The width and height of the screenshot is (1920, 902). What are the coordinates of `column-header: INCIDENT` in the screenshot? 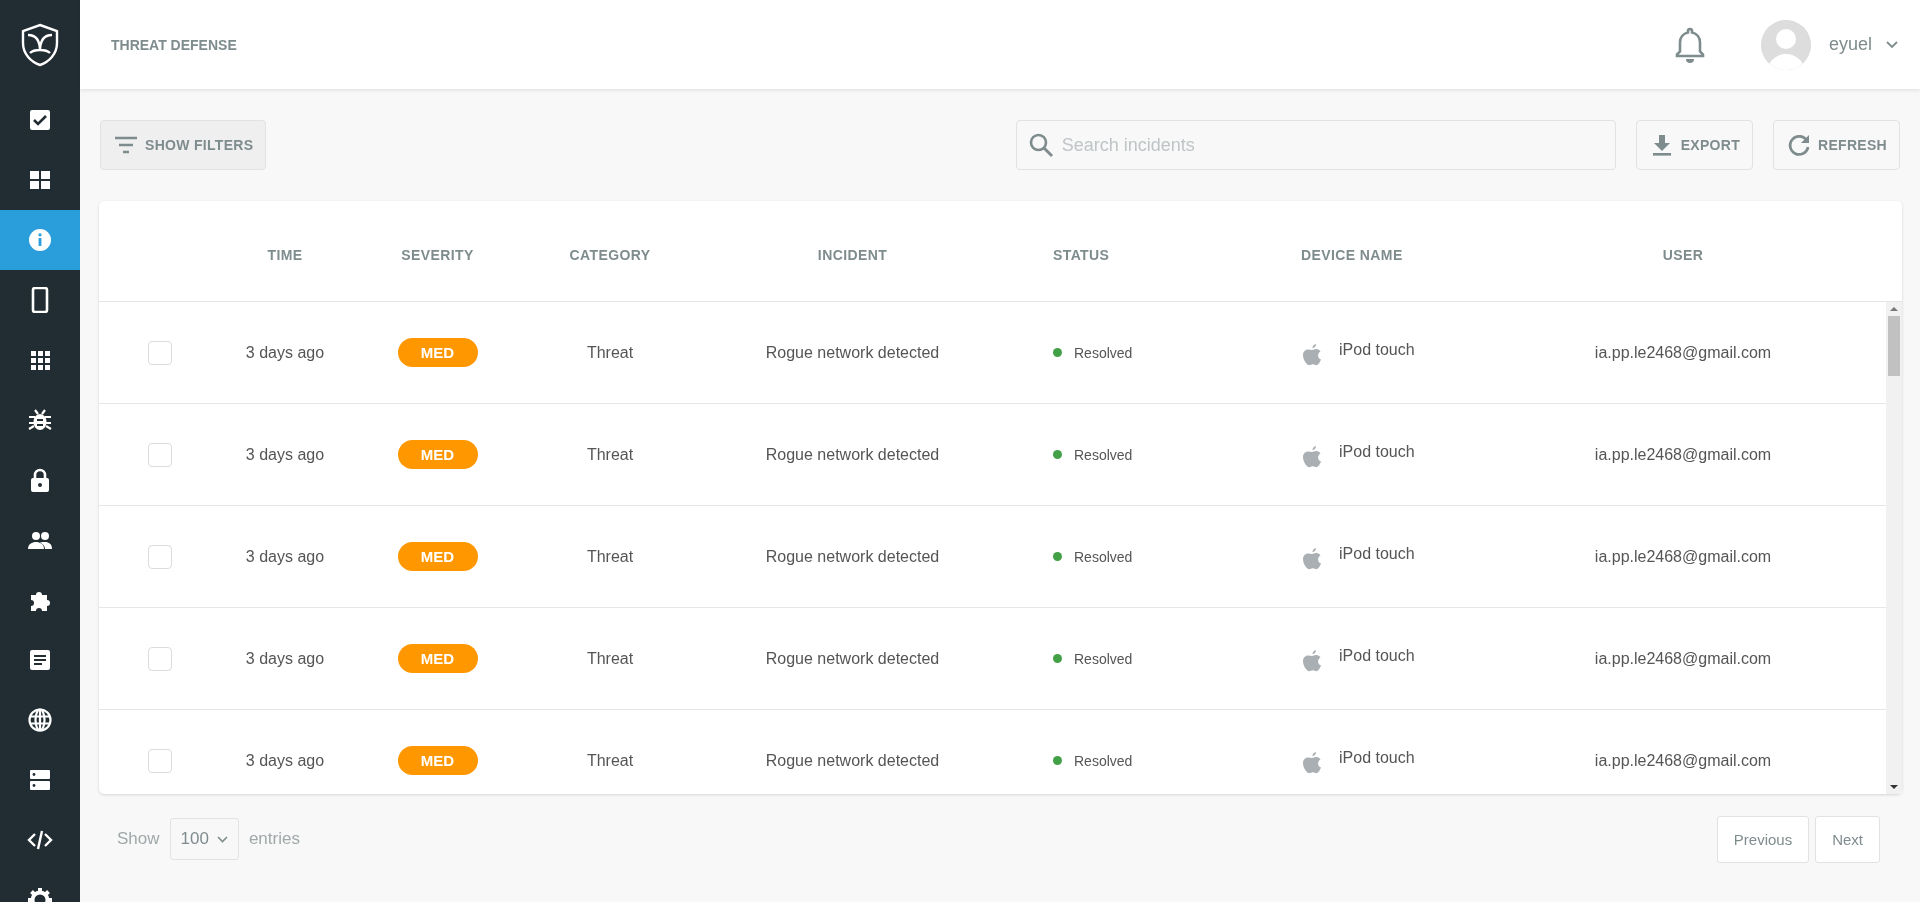 It's located at (852, 255).